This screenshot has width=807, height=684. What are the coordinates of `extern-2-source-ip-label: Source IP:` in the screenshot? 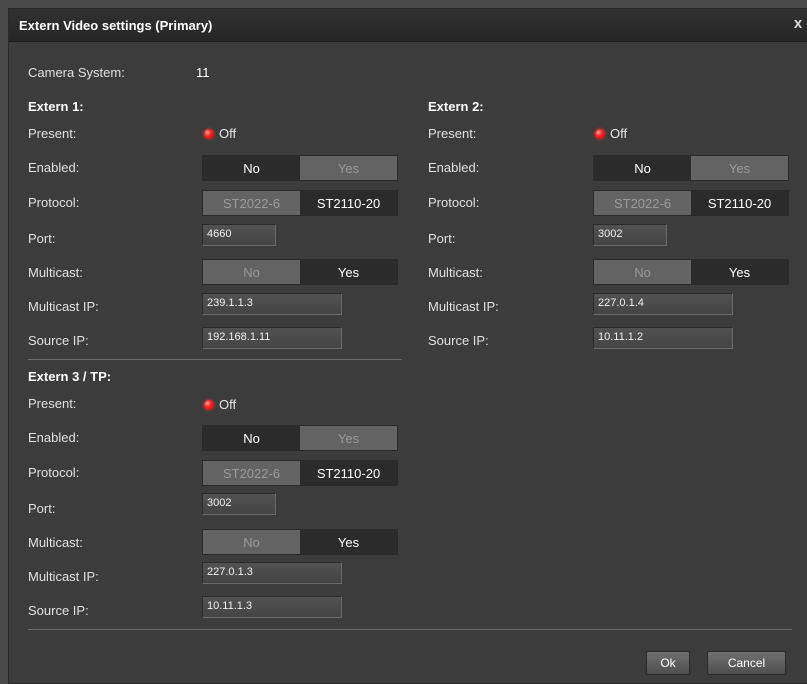 It's located at (458, 340).